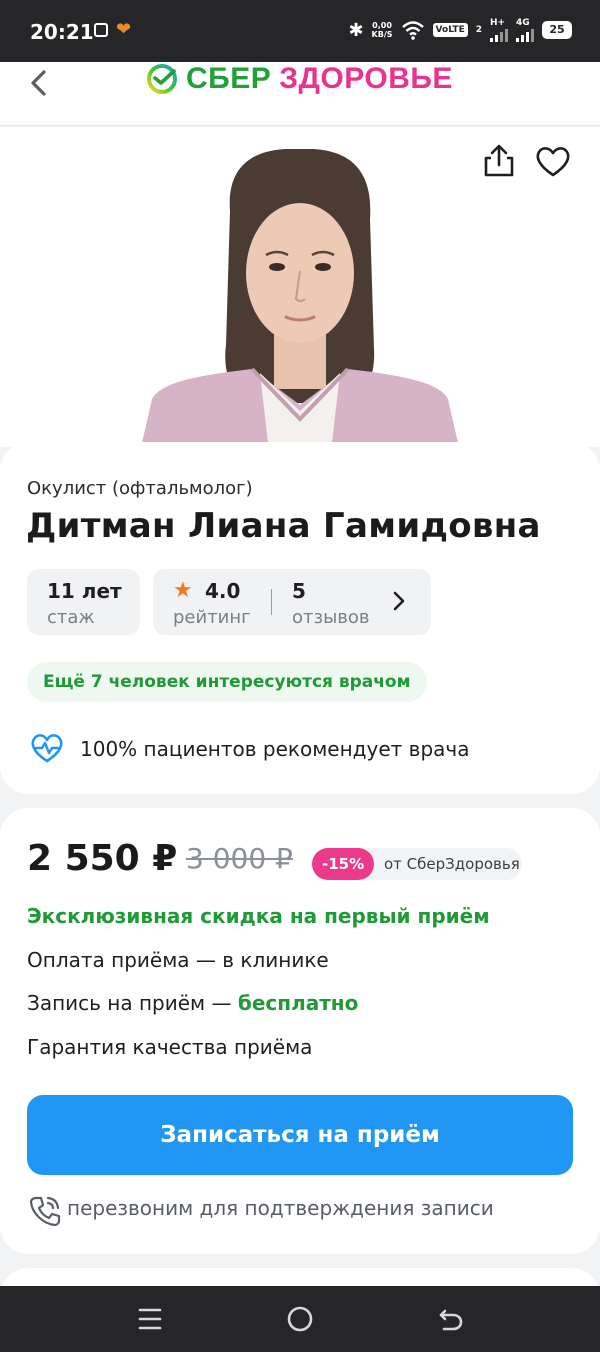 The image size is (600, 1352). Describe the element at coordinates (298, 1003) in the screenshot. I see `booking-free: бесплатно` at that location.